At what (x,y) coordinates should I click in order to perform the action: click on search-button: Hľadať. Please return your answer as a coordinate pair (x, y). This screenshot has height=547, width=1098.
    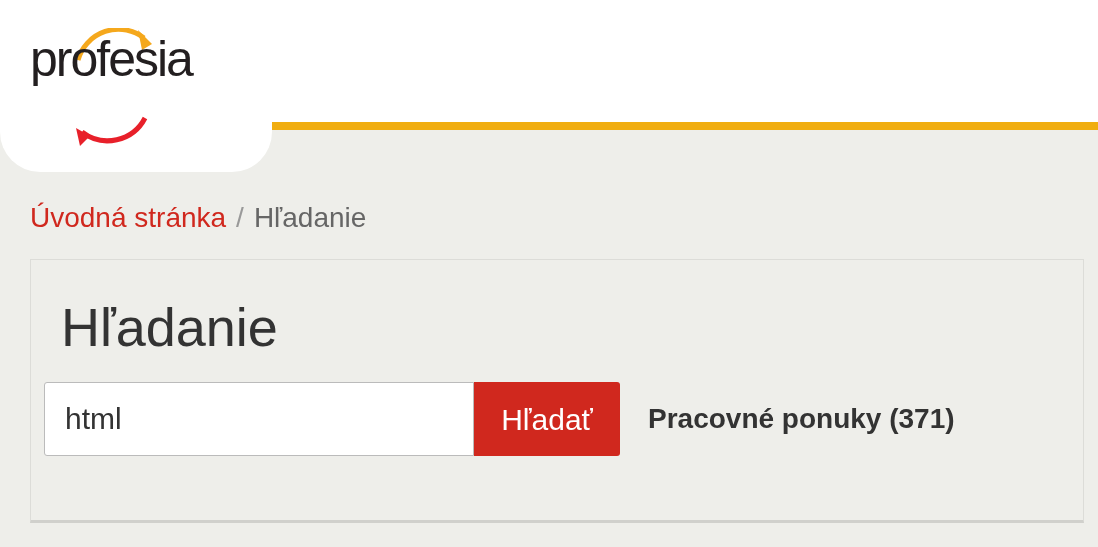
    Looking at the image, I should click on (547, 419).